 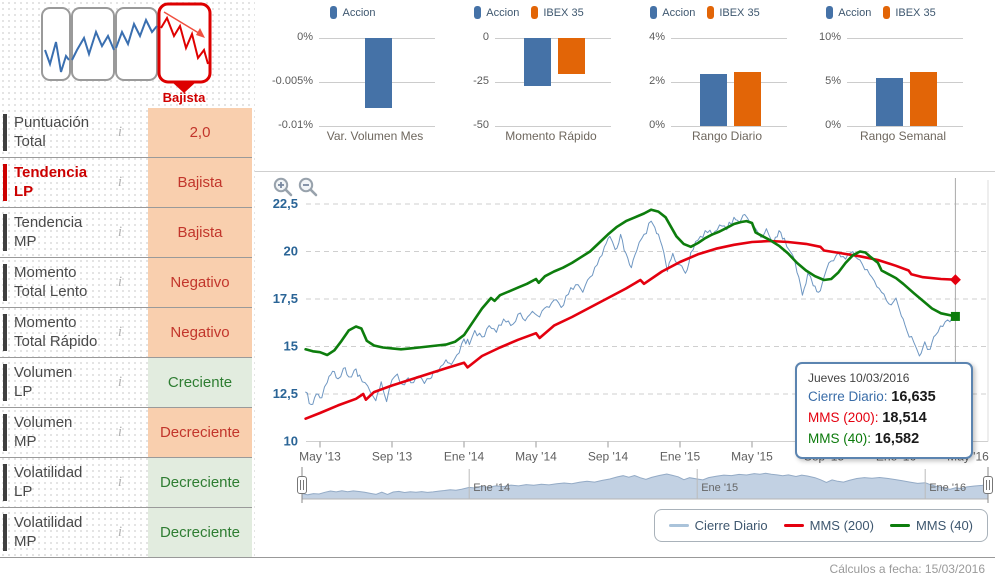 What do you see at coordinates (829, 37) in the screenshot?
I see `y-tick-label: 10%` at bounding box center [829, 37].